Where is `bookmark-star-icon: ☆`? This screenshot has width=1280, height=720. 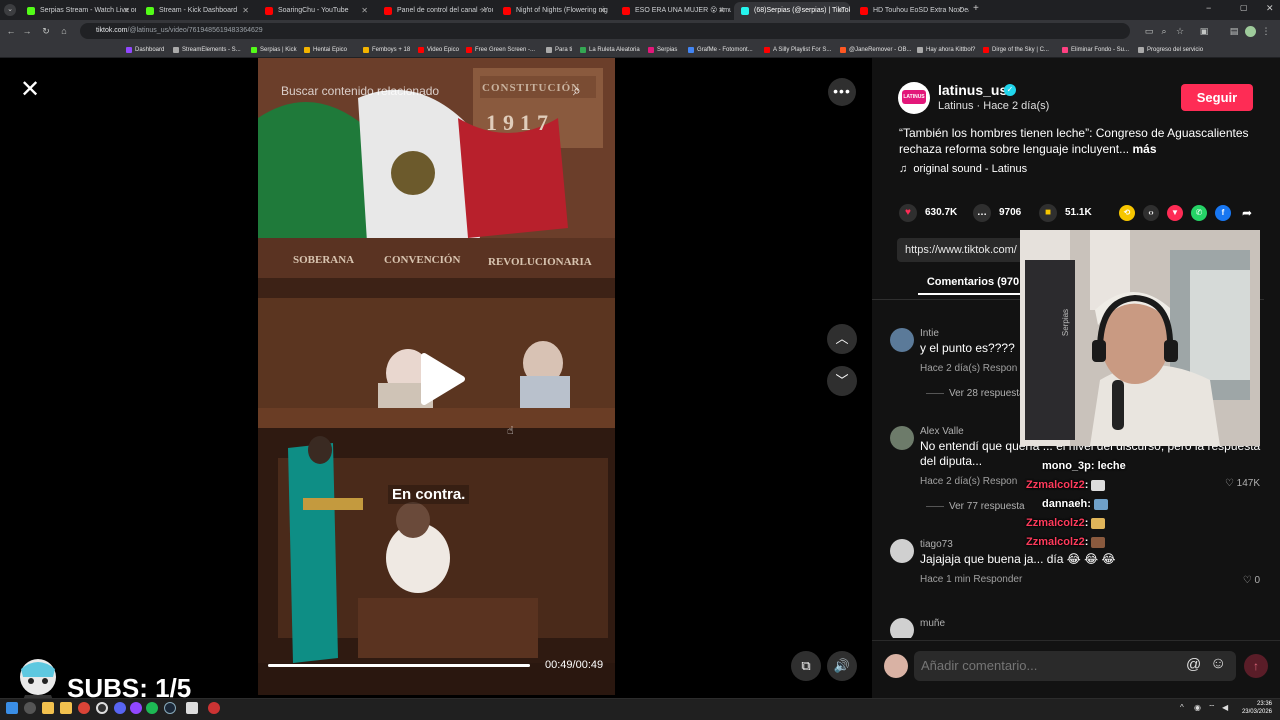
bookmark-star-icon: ☆ is located at coordinates (1180, 31).